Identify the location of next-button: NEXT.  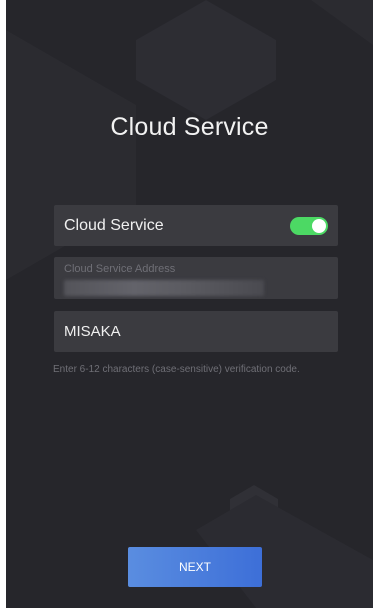
(195, 567).